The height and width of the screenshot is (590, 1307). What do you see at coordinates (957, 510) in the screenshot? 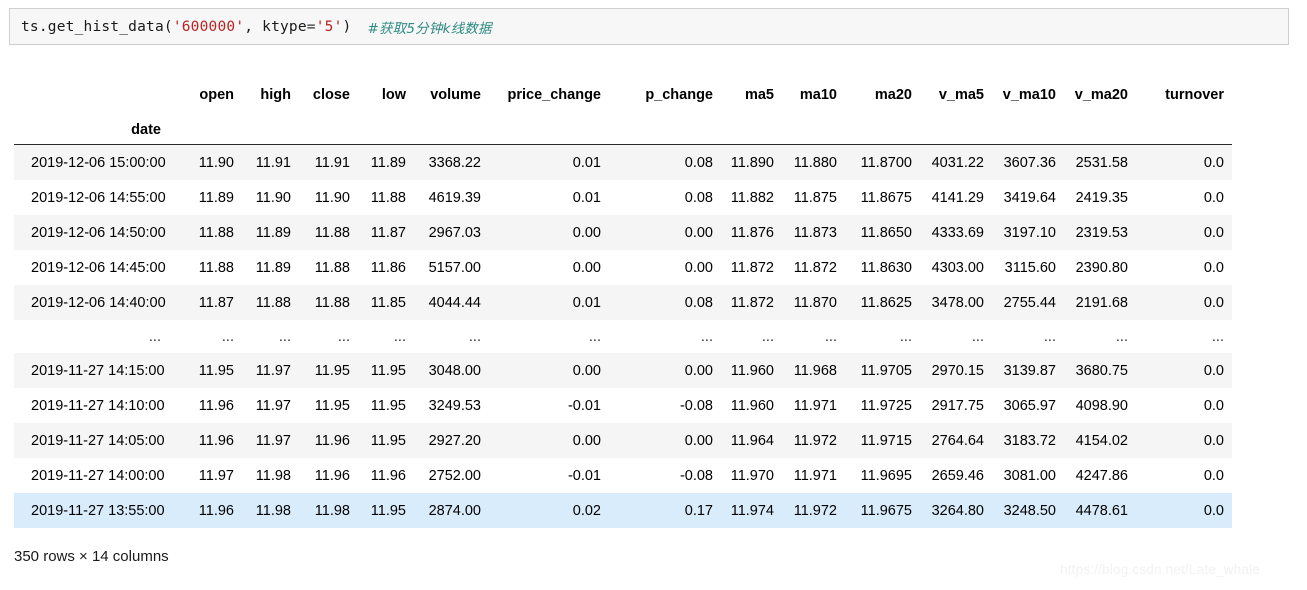
I see `table-cell-v_ma5: 3264.80` at bounding box center [957, 510].